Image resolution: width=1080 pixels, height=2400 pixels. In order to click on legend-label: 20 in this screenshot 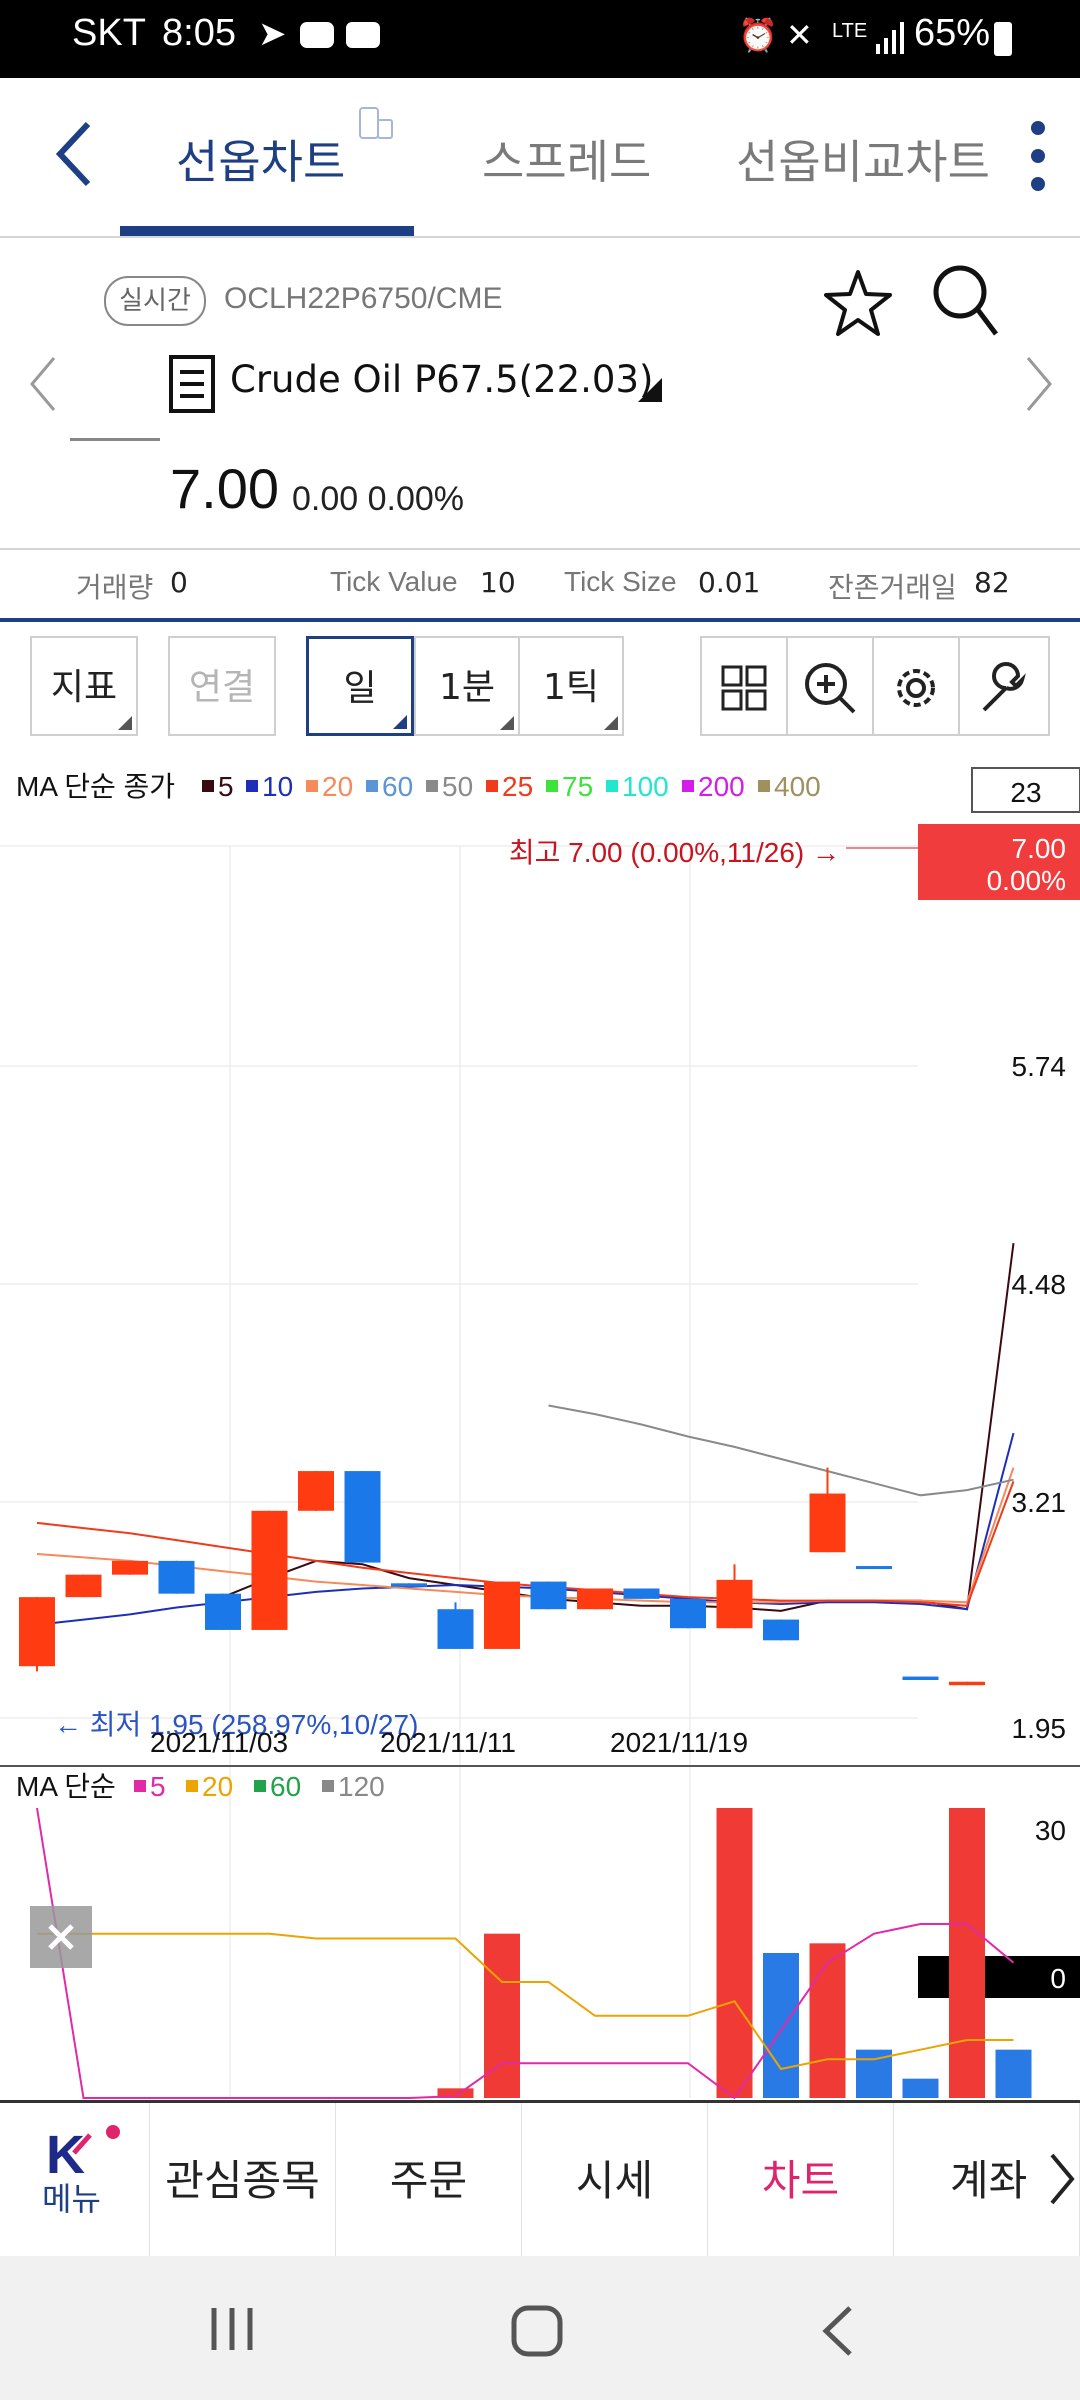, I will do `click(217, 1786)`.